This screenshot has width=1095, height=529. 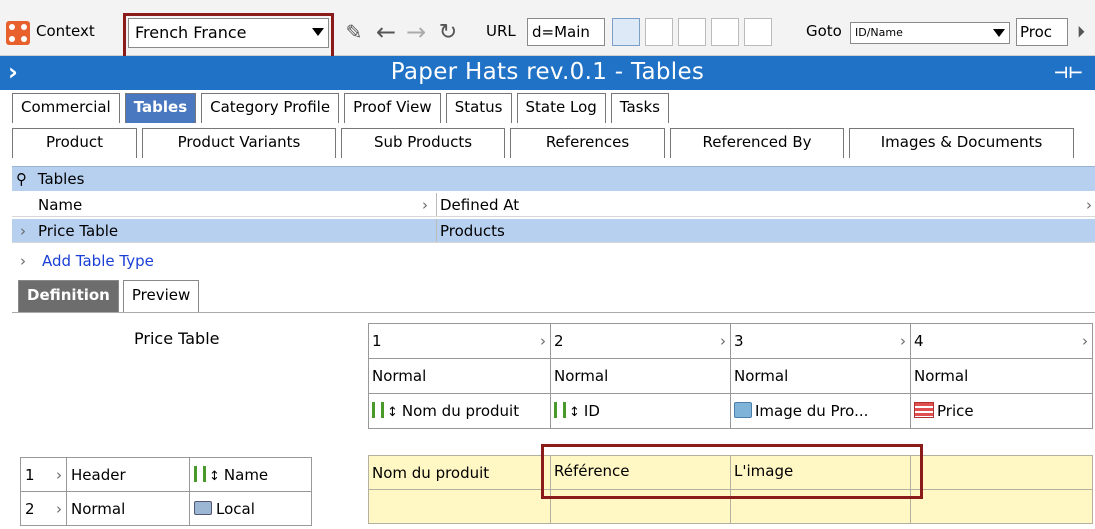 I want to click on column-header-defined-at: Defined At, so click(x=479, y=205).